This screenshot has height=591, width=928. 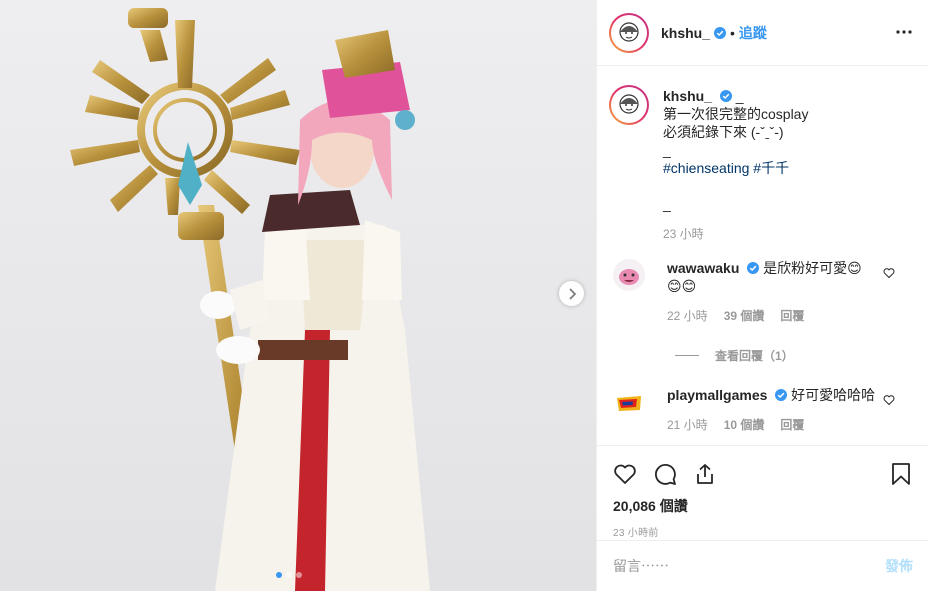 I want to click on heart-icon, so click(x=625, y=474).